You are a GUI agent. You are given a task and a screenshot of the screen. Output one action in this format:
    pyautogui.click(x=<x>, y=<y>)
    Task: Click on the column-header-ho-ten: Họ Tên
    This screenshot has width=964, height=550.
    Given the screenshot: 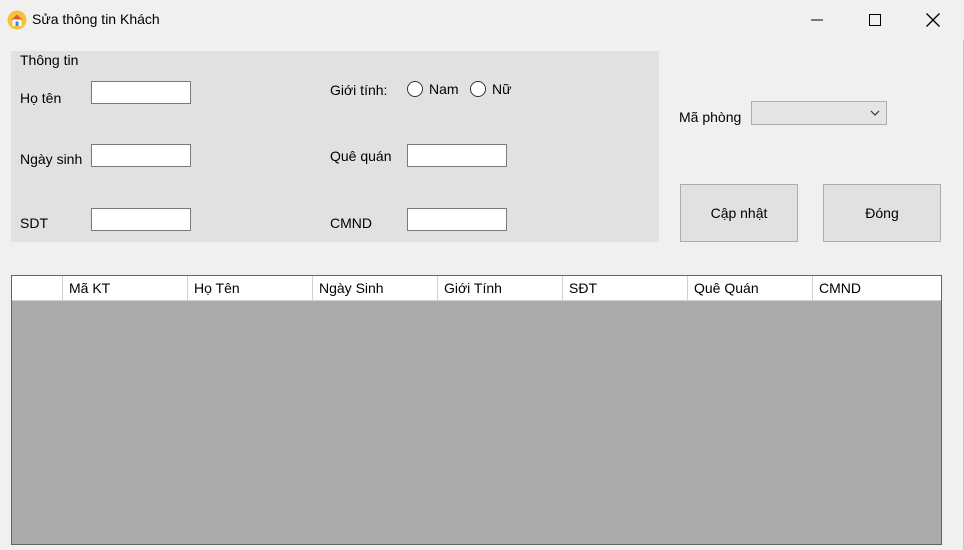 What is the action you would take?
    pyautogui.click(x=250, y=288)
    